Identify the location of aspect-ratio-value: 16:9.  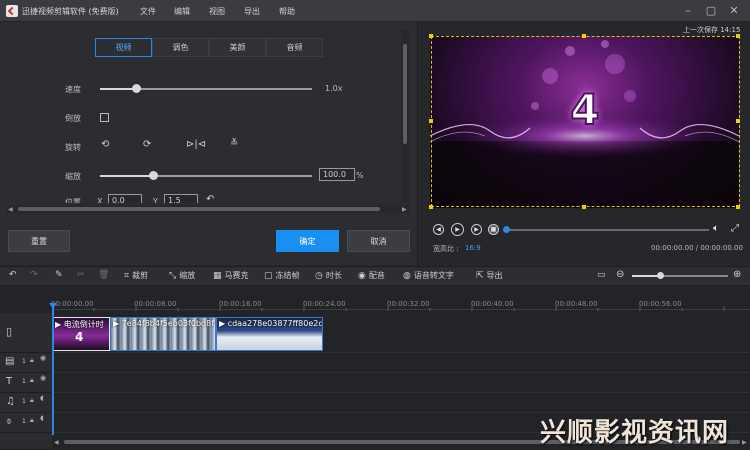
(473, 248).